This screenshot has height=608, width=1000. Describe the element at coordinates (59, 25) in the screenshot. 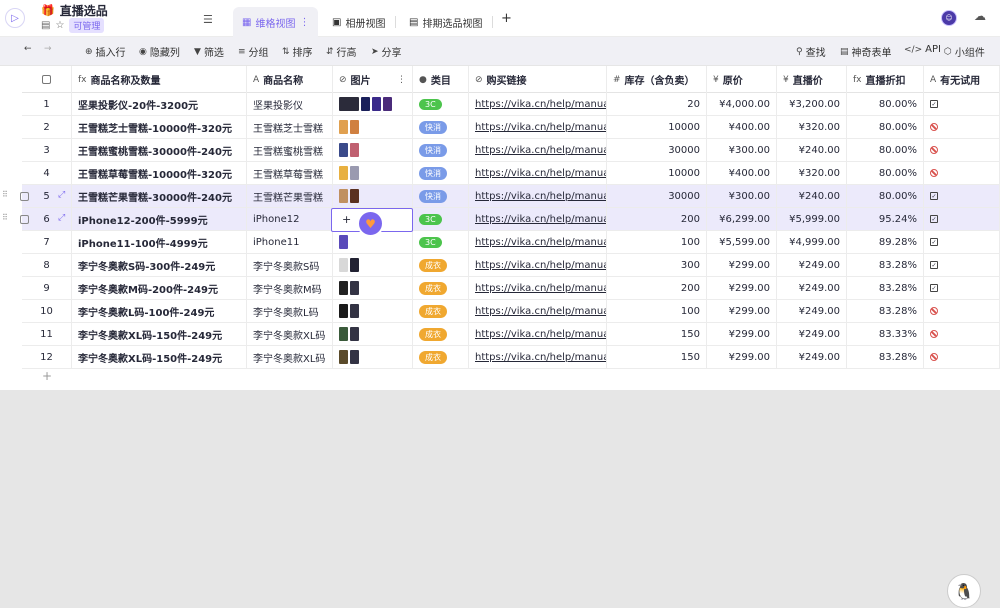

I see `star-icon: ☆` at that location.